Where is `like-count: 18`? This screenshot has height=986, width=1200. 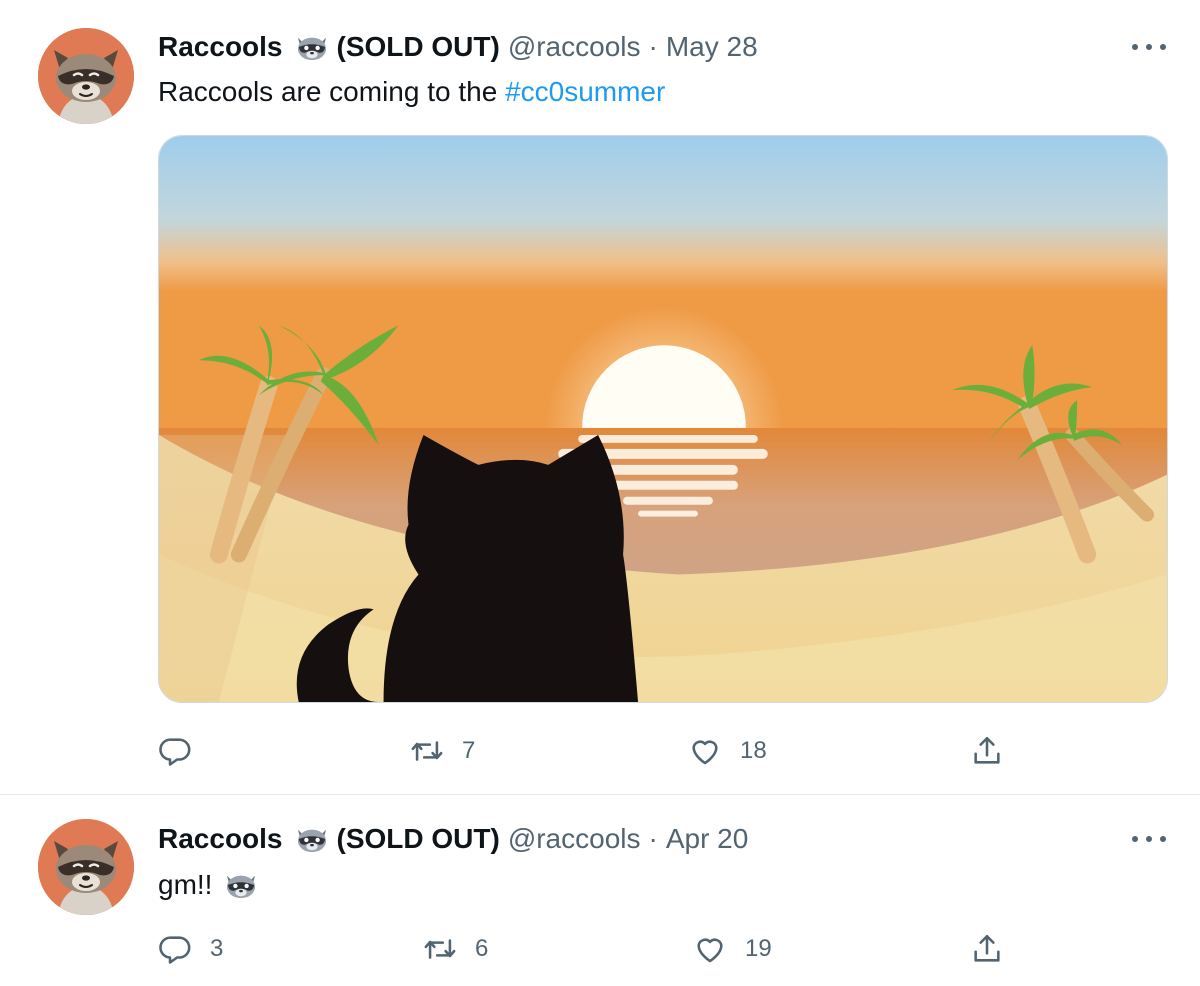
like-count: 18 is located at coordinates (753, 750).